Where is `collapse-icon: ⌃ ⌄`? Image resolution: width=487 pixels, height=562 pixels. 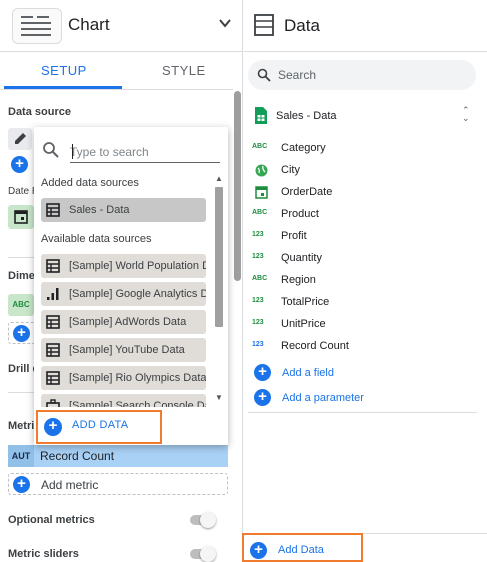 collapse-icon: ⌃ ⌄ is located at coordinates (466, 114).